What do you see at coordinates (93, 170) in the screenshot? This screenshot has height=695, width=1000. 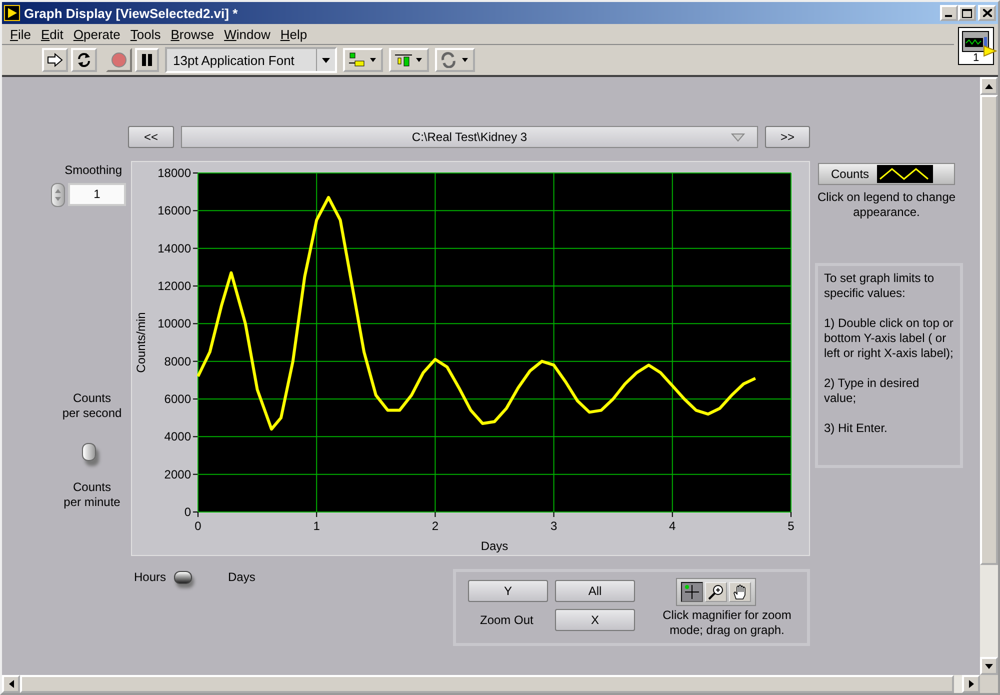 I see `smoothing-label: Smoothing` at bounding box center [93, 170].